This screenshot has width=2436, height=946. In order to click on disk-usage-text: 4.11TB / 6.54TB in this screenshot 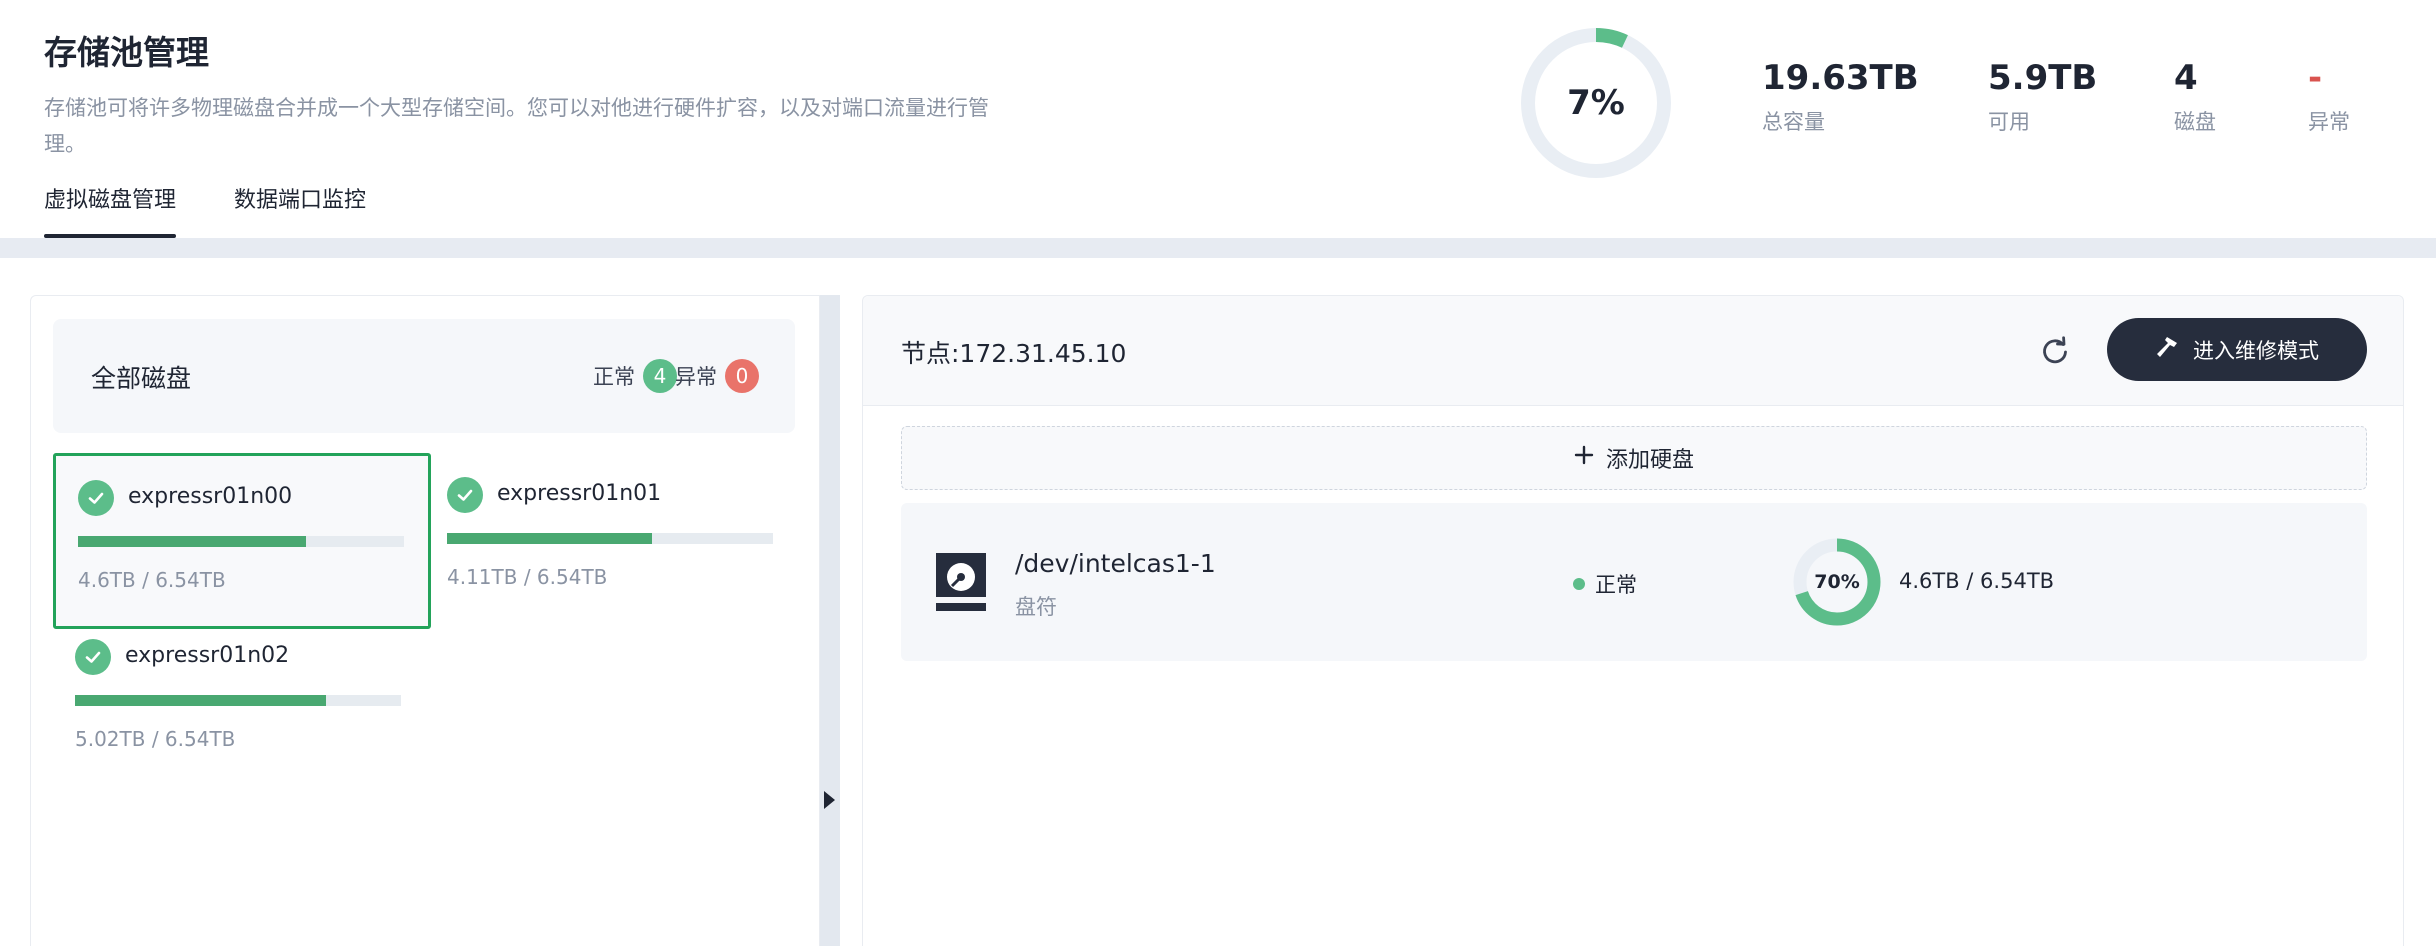, I will do `click(527, 577)`.